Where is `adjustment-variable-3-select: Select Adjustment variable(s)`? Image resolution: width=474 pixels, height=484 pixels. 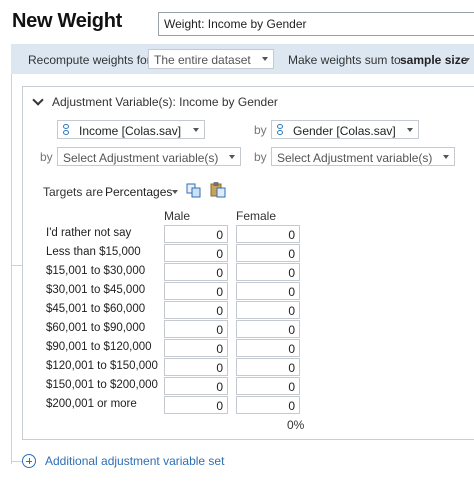
adjustment-variable-3-select: Select Adjustment variable(s) is located at coordinates (149, 156).